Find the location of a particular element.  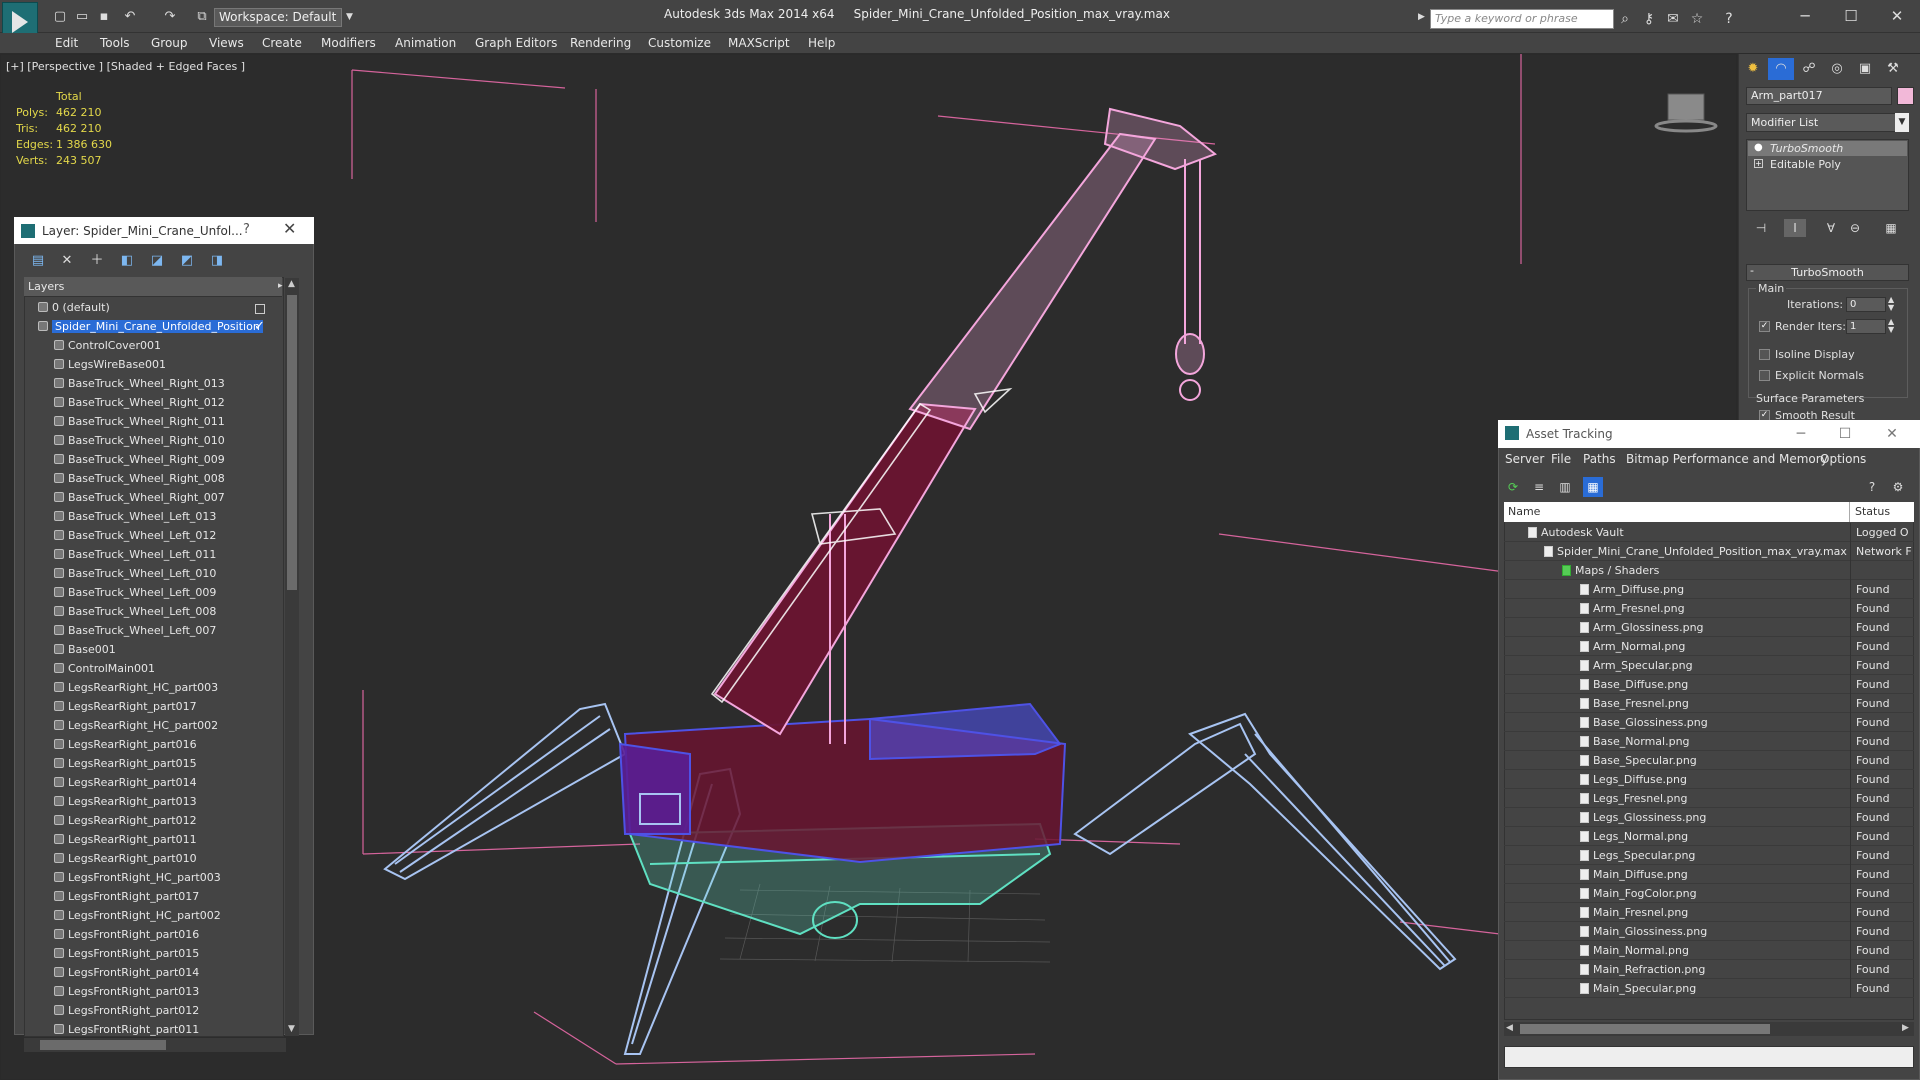

asset-row: Base_Specular.png Found is located at coordinates (1709, 760).